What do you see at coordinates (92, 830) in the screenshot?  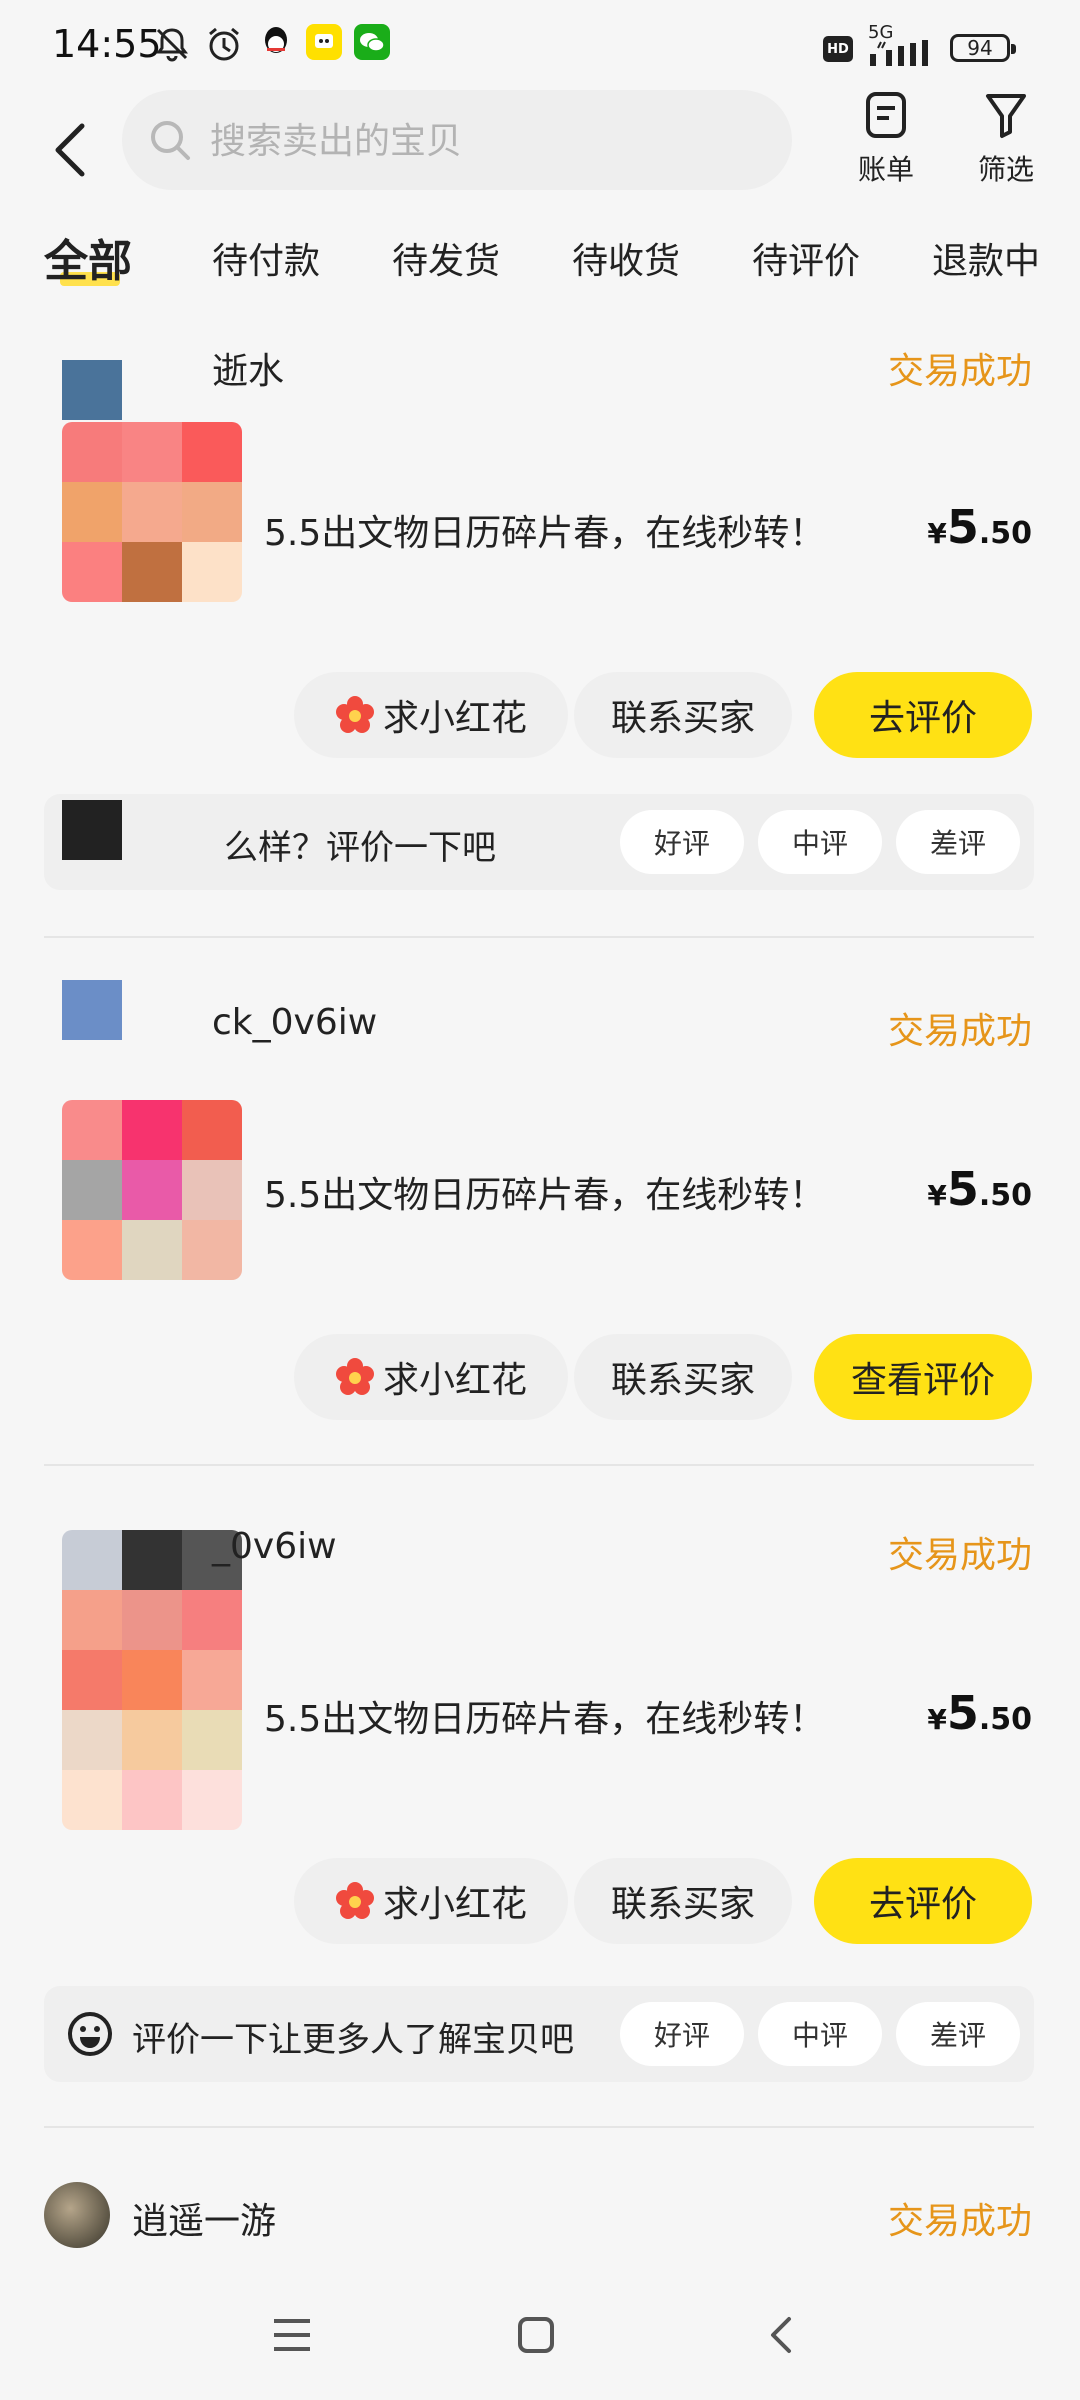 I see `buyer-avatar-small` at bounding box center [92, 830].